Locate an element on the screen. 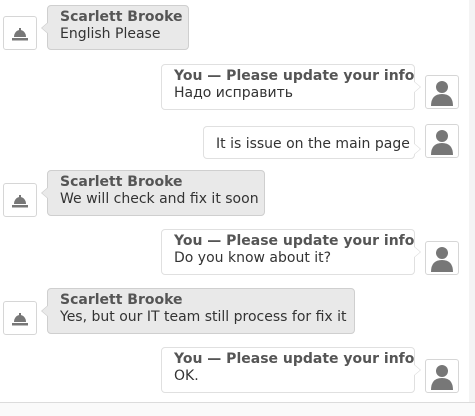 This screenshot has height=416, width=475. message-bubble: It is issue on the main page is located at coordinates (312, 142).